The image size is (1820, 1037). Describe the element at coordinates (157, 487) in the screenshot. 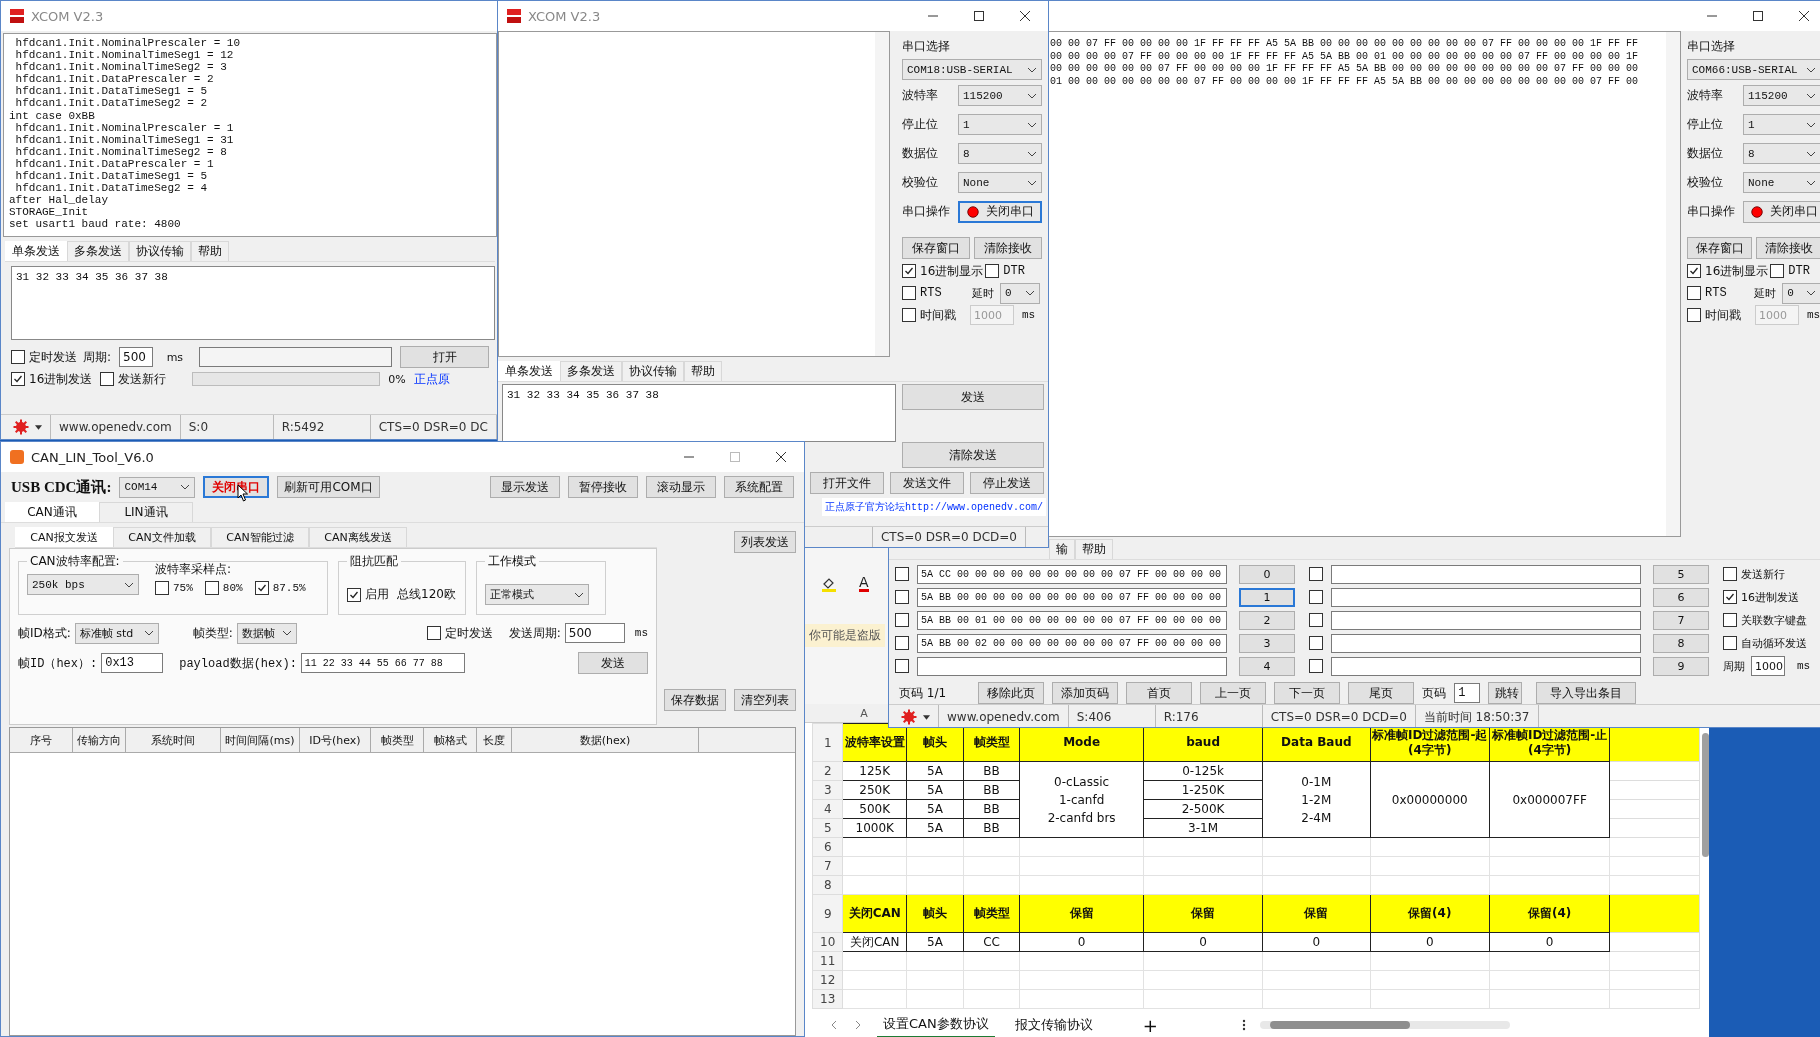

I see `port-dropdown: COM14` at that location.